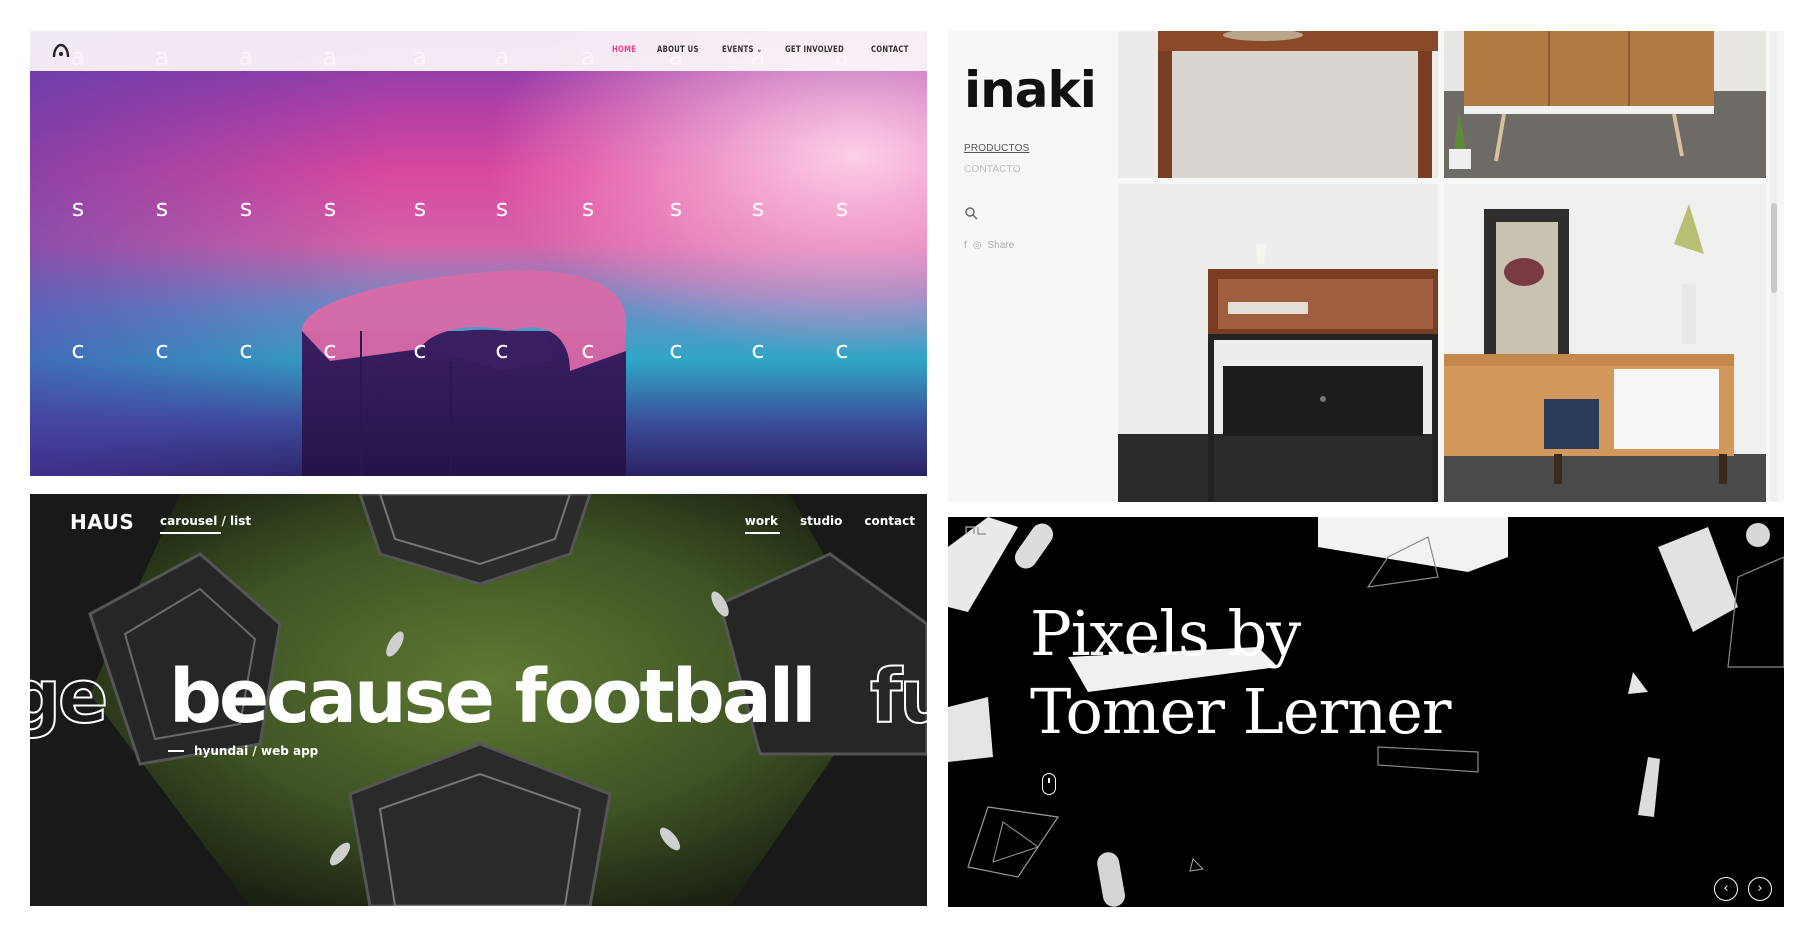 The width and height of the screenshot is (1800, 940). I want to click on carousel-prev-title: ge, so click(69, 697).